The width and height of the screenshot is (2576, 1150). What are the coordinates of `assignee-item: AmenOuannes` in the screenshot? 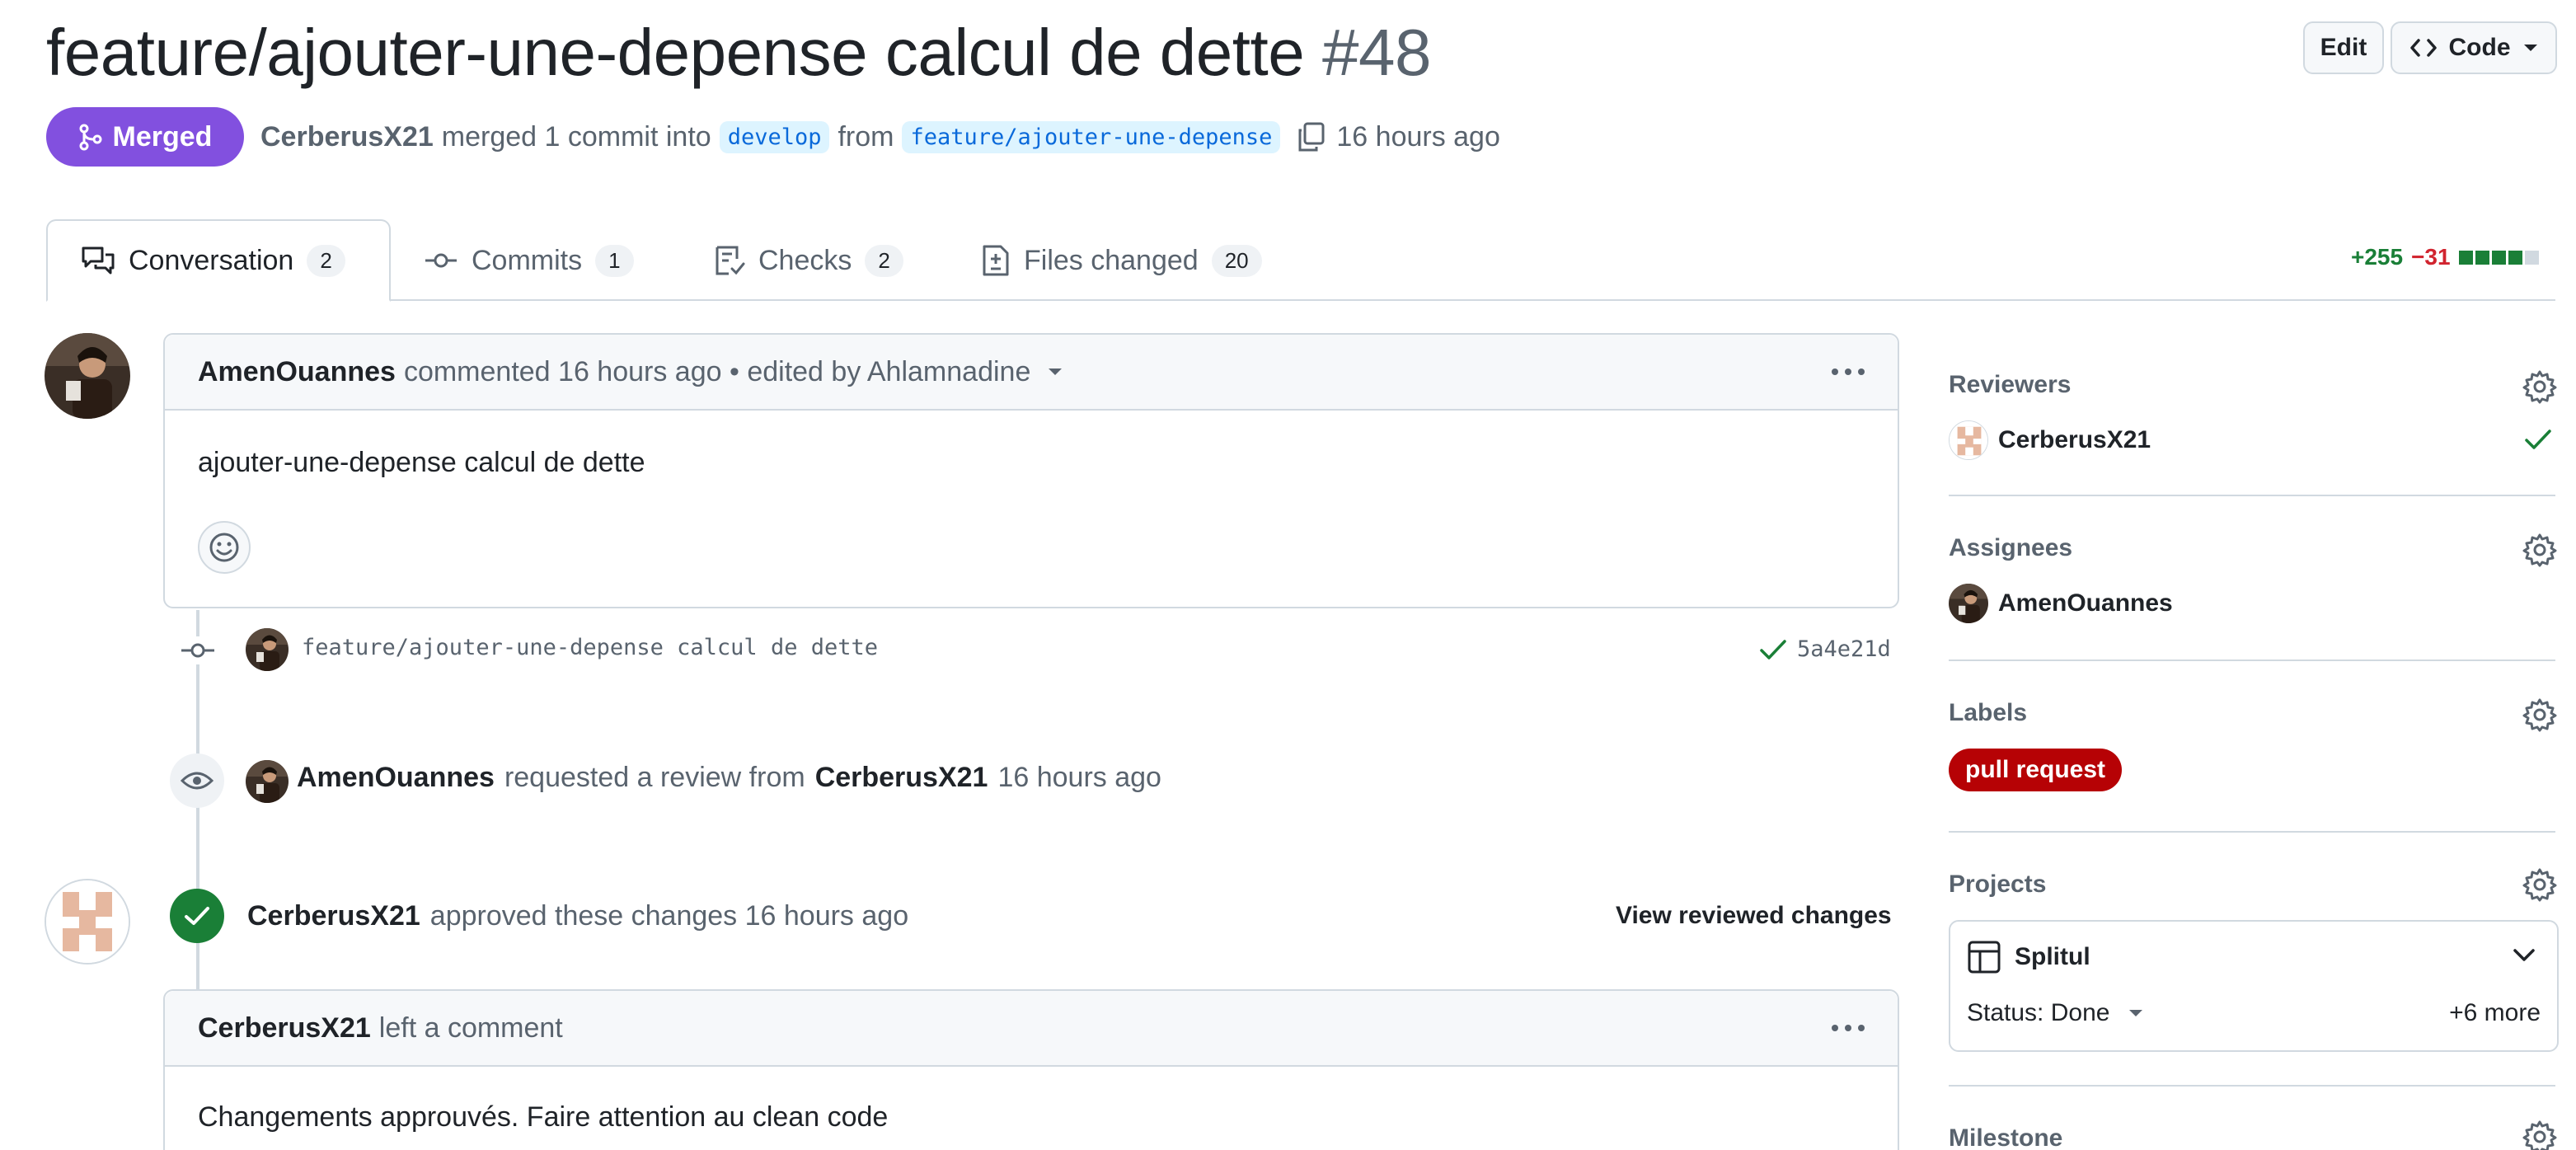 It's located at (2061, 603).